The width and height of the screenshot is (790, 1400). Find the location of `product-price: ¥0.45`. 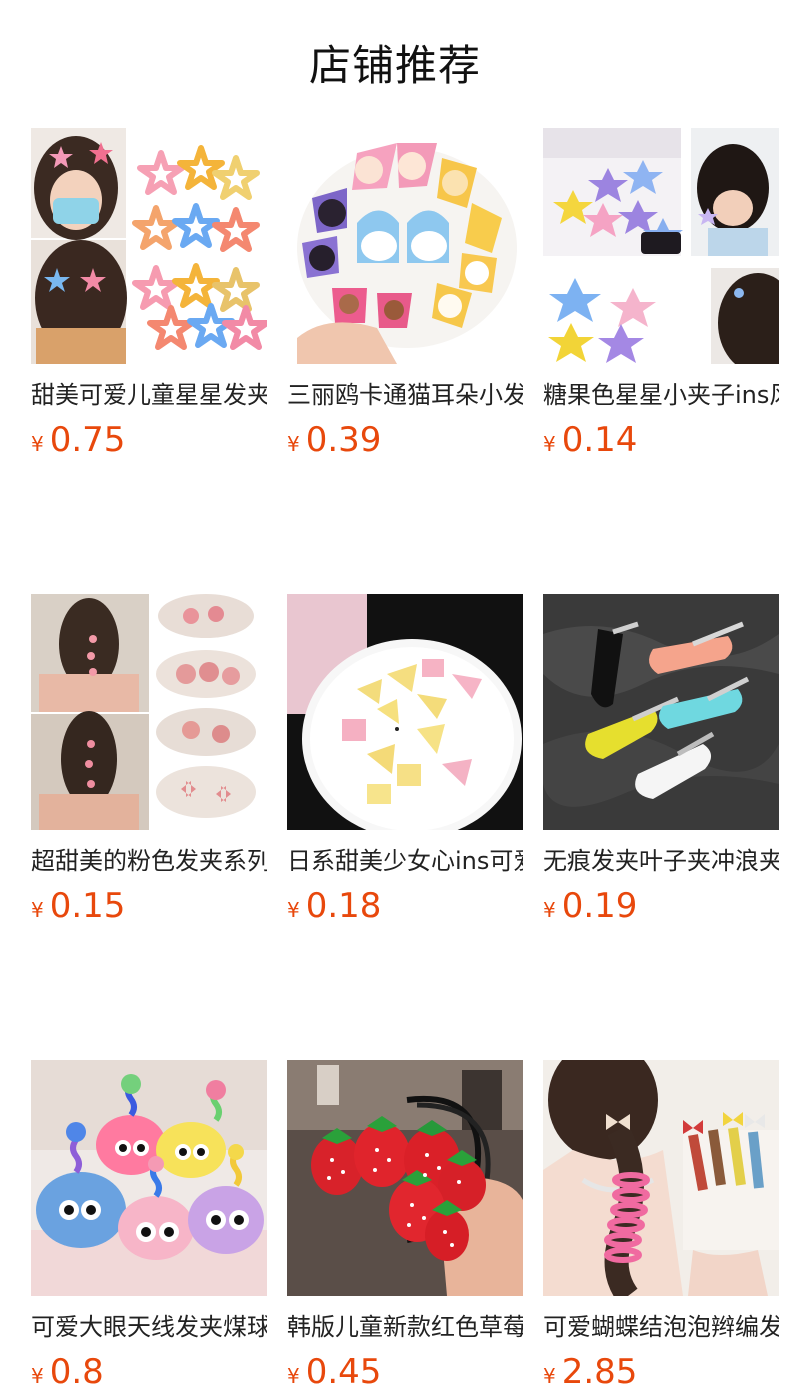

product-price: ¥0.45 is located at coordinates (405, 1372).